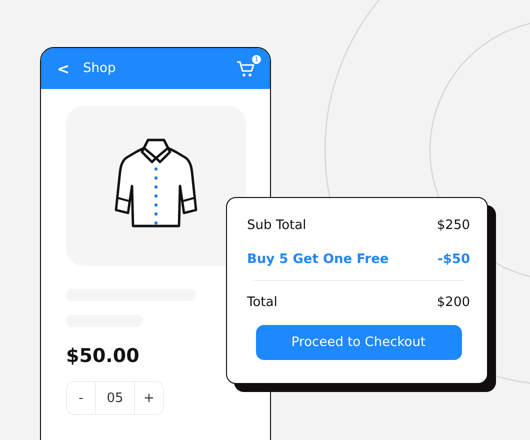  What do you see at coordinates (246, 69) in the screenshot?
I see `cart-icon` at bounding box center [246, 69].